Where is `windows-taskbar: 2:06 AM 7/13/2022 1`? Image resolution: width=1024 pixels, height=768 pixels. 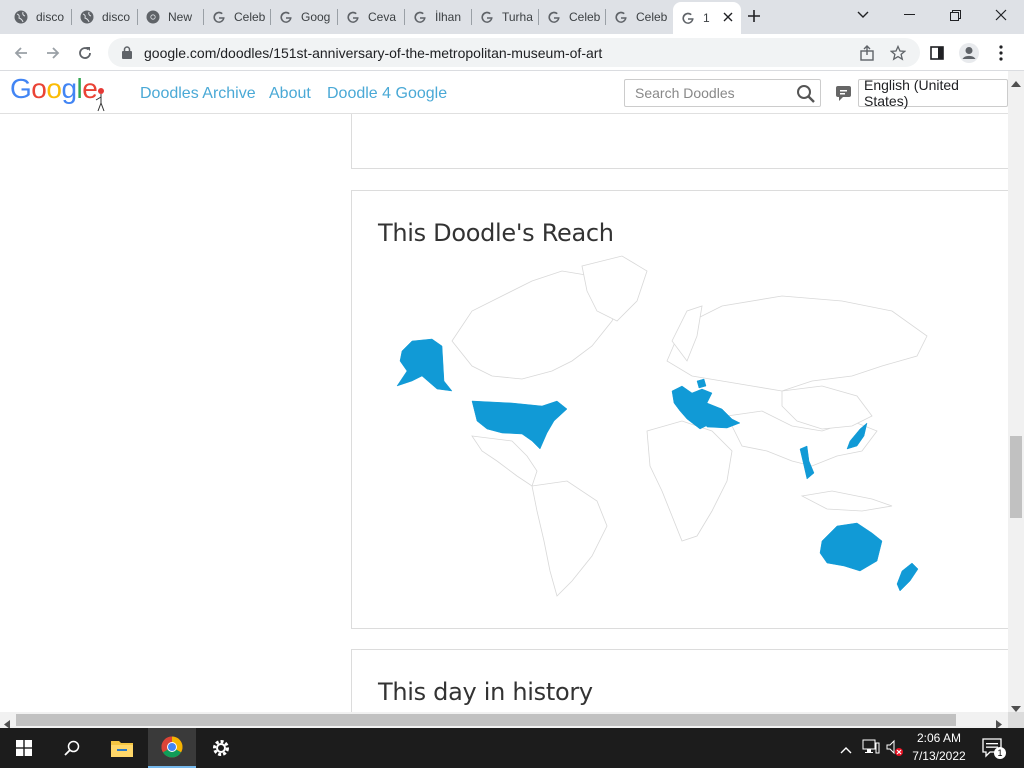 windows-taskbar: 2:06 AM 7/13/2022 1 is located at coordinates (512, 748).